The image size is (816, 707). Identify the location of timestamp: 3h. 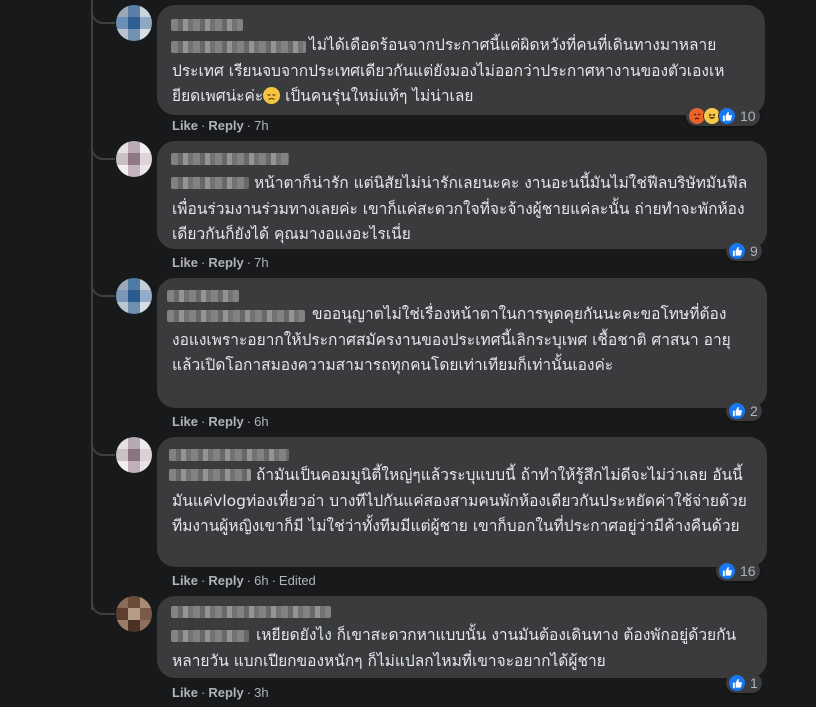
(261, 692).